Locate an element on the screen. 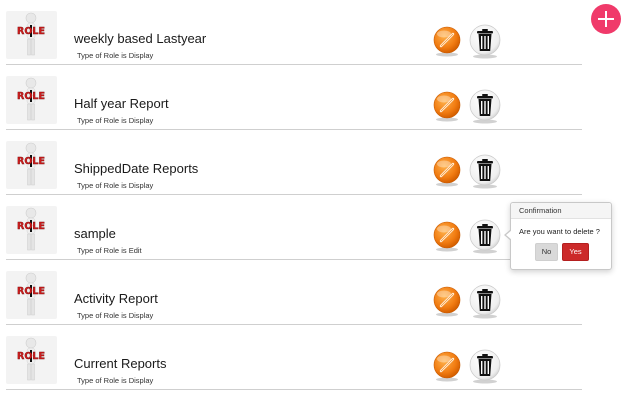 This screenshot has width=626, height=411. role-row: ROLE sample Type of Role is Edit is located at coordinates (291, 227).